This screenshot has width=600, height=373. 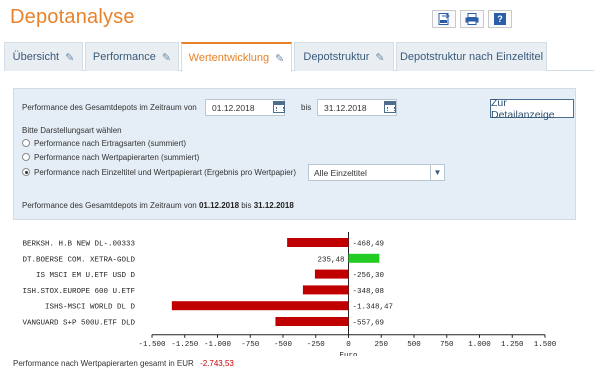 I want to click on tab-label: Depotstruktur, so click(x=336, y=57).